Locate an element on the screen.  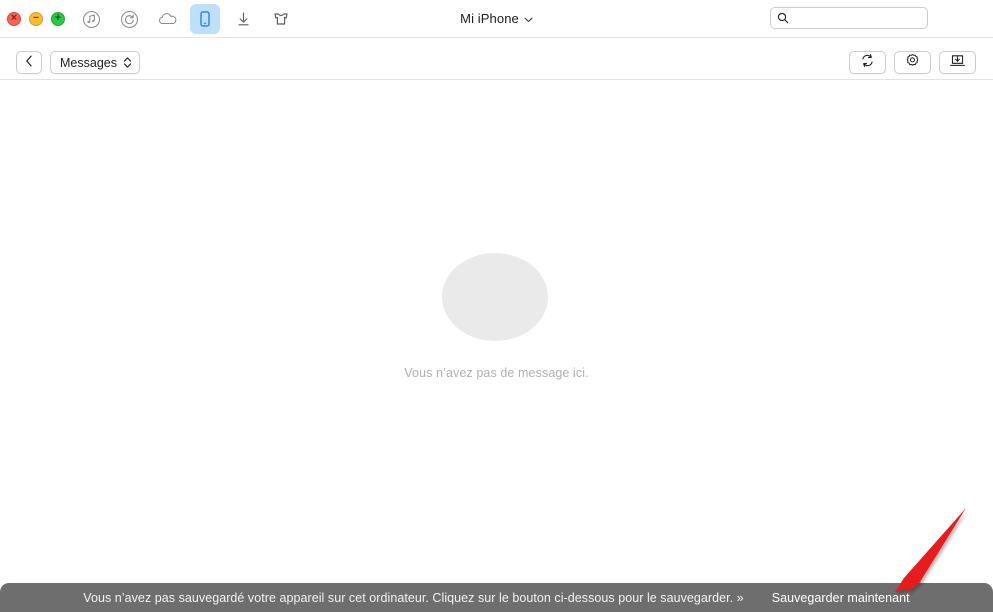
sync-icon is located at coordinates (867, 63).